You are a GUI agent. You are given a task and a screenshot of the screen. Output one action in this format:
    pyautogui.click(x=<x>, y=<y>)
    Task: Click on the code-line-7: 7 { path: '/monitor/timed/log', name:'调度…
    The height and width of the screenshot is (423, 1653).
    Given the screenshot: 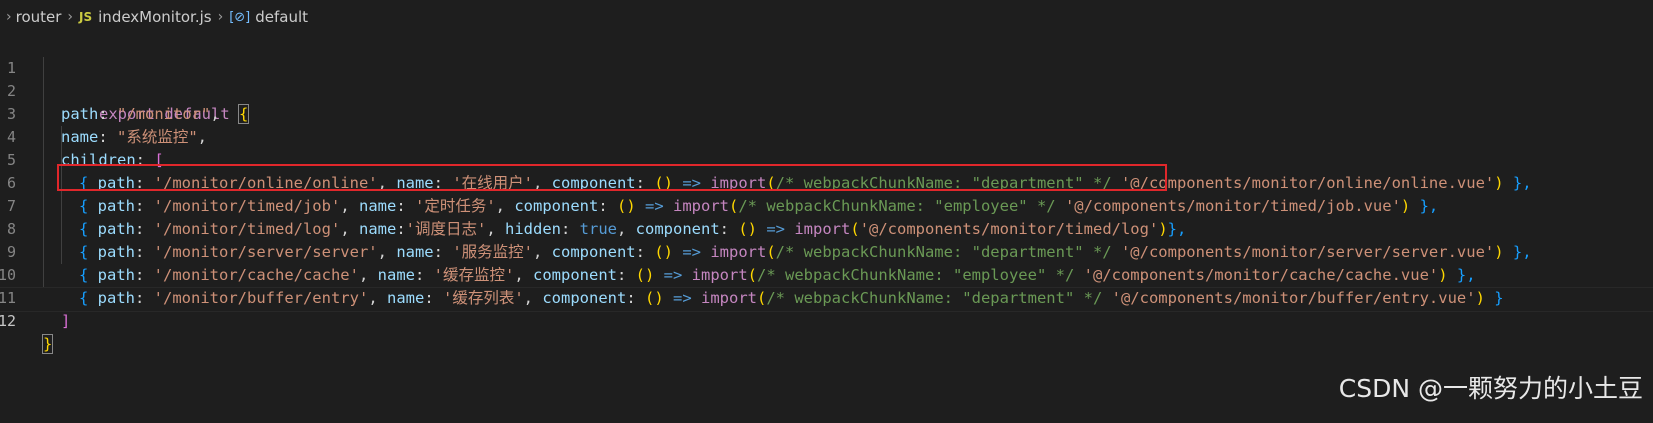 What is the action you would take?
    pyautogui.click(x=593, y=205)
    